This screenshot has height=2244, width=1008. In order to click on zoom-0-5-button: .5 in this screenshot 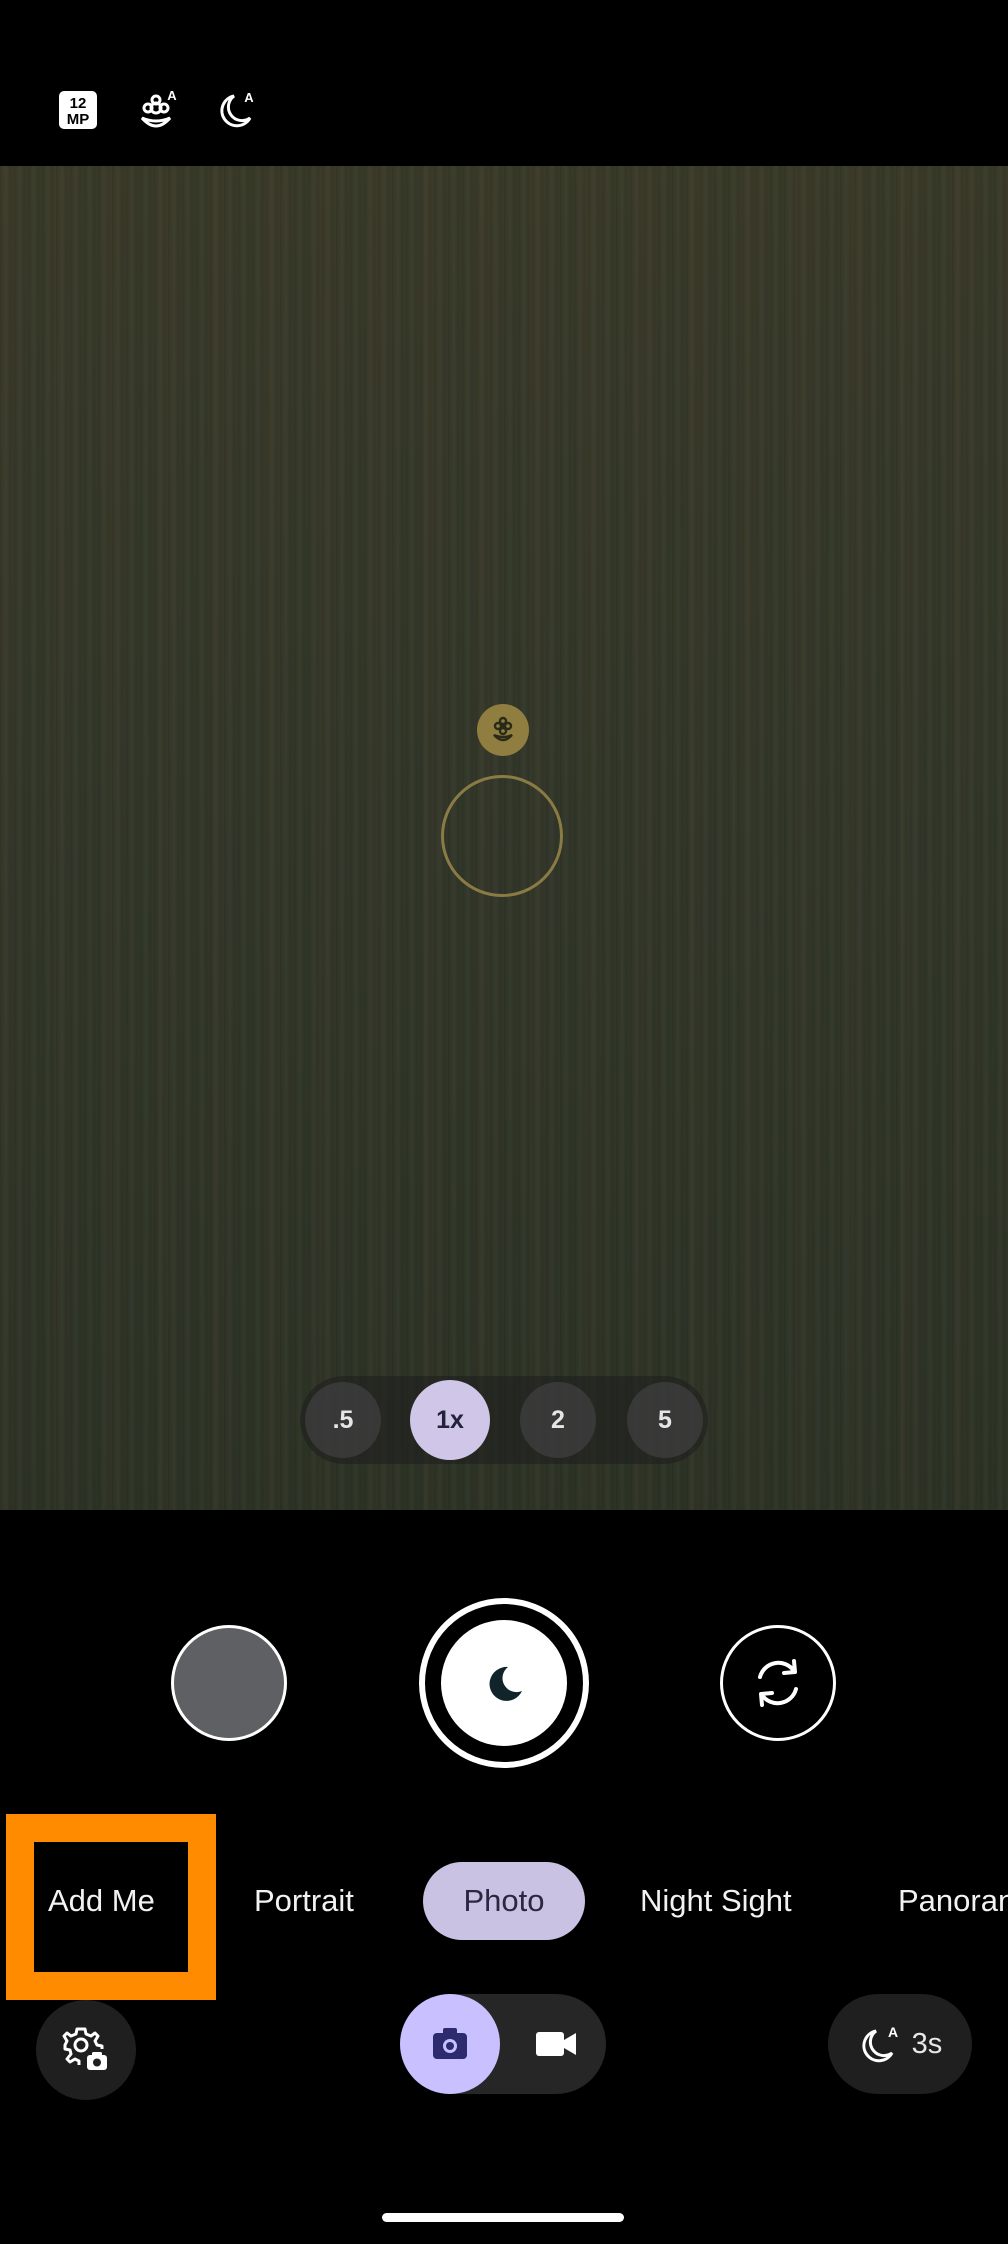, I will do `click(343, 1420)`.